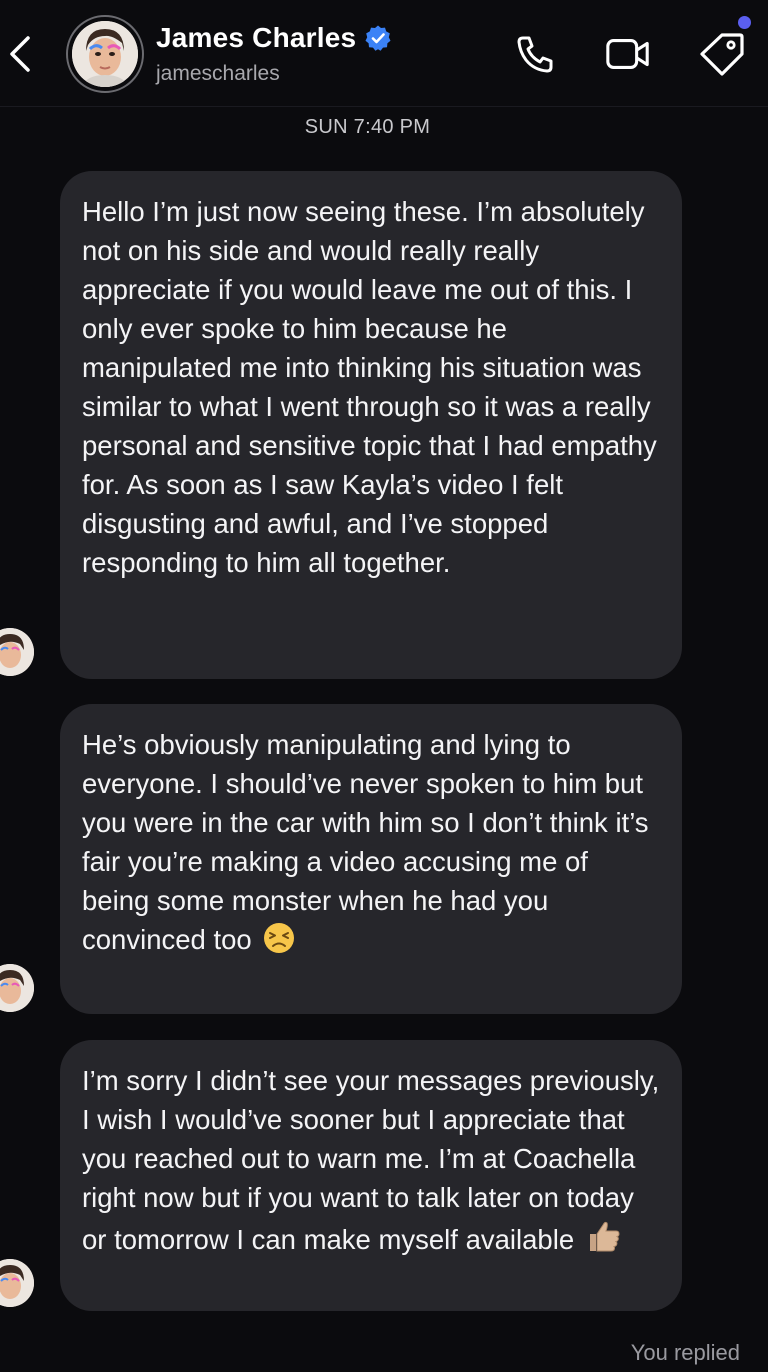  I want to click on contact-name: James Charles, so click(256, 37).